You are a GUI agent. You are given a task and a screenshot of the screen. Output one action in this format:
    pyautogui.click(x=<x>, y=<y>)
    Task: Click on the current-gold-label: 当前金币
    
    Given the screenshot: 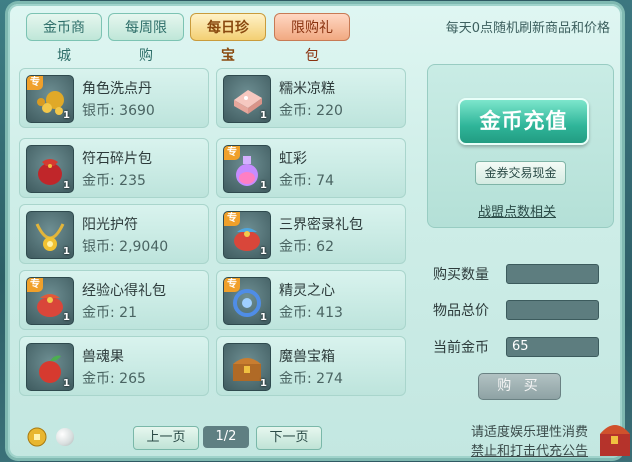 What is the action you would take?
    pyautogui.click(x=461, y=348)
    